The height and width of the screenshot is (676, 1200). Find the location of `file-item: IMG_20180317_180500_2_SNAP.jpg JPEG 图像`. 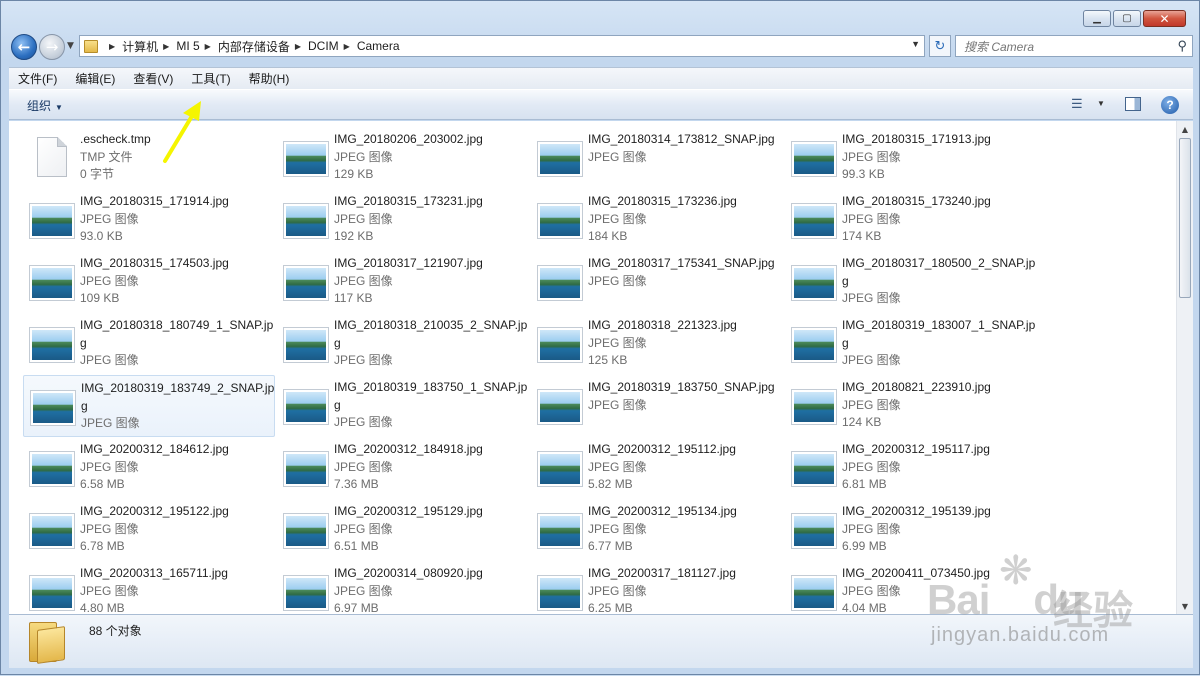

file-item: IMG_20180317_180500_2_SNAP.jpg JPEG 图像 is located at coordinates (911, 282).